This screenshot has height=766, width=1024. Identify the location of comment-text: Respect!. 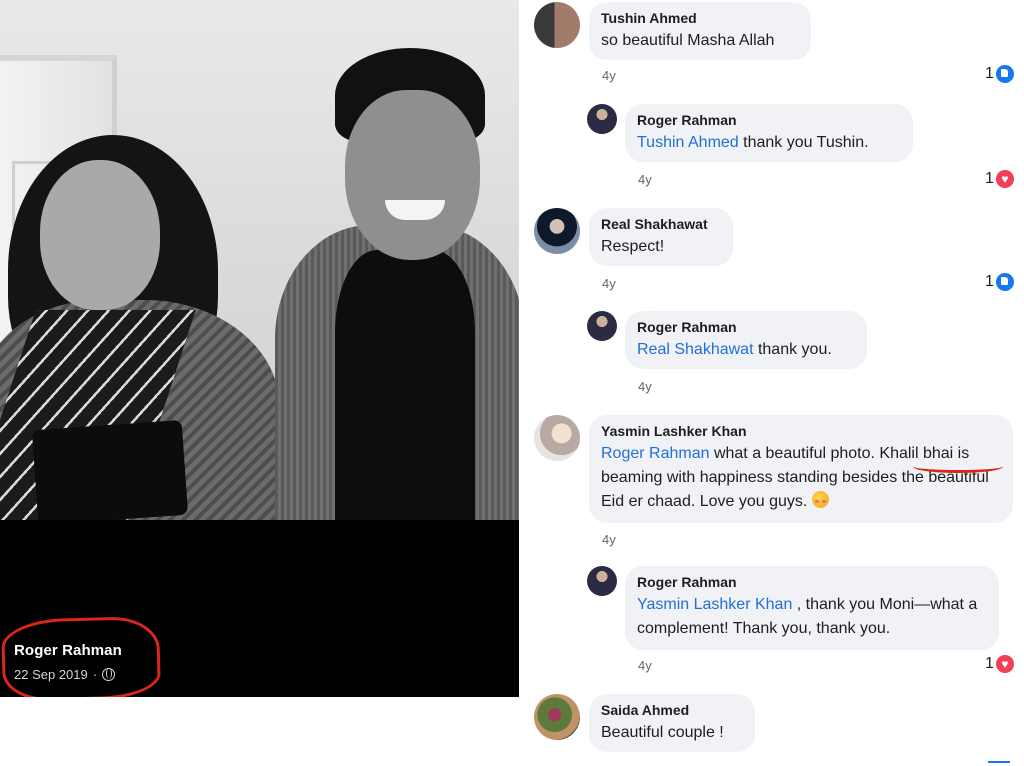
(633, 246).